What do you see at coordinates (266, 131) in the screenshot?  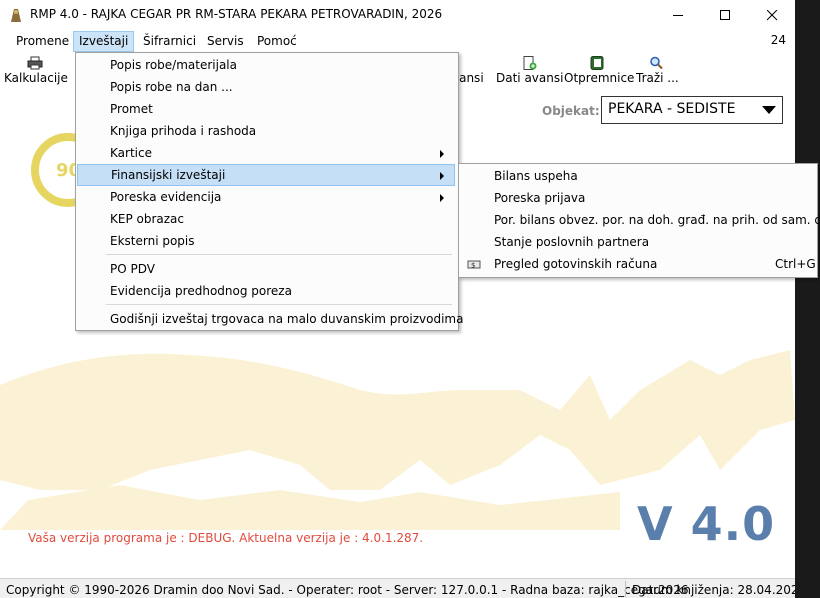 I see `menu-item-knjiga-prihoda: Knjiga prihoda i rashoda` at bounding box center [266, 131].